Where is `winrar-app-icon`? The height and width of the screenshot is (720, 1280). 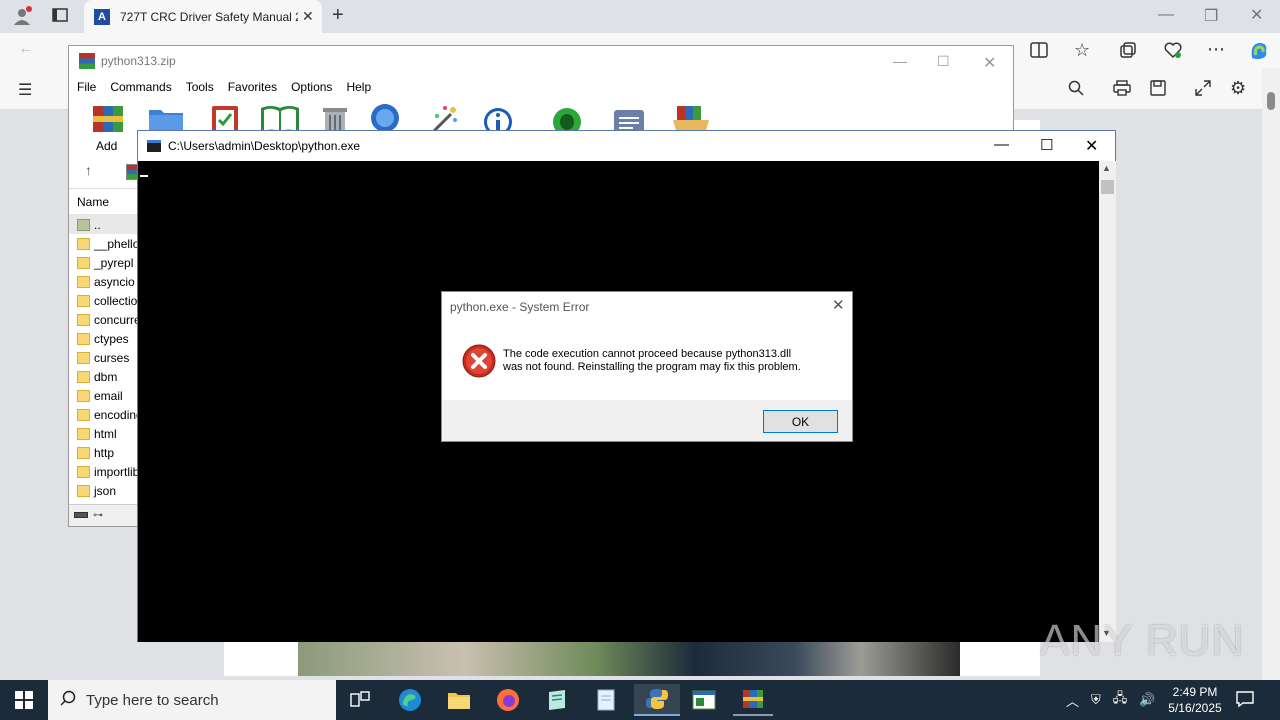 winrar-app-icon is located at coordinates (87, 61).